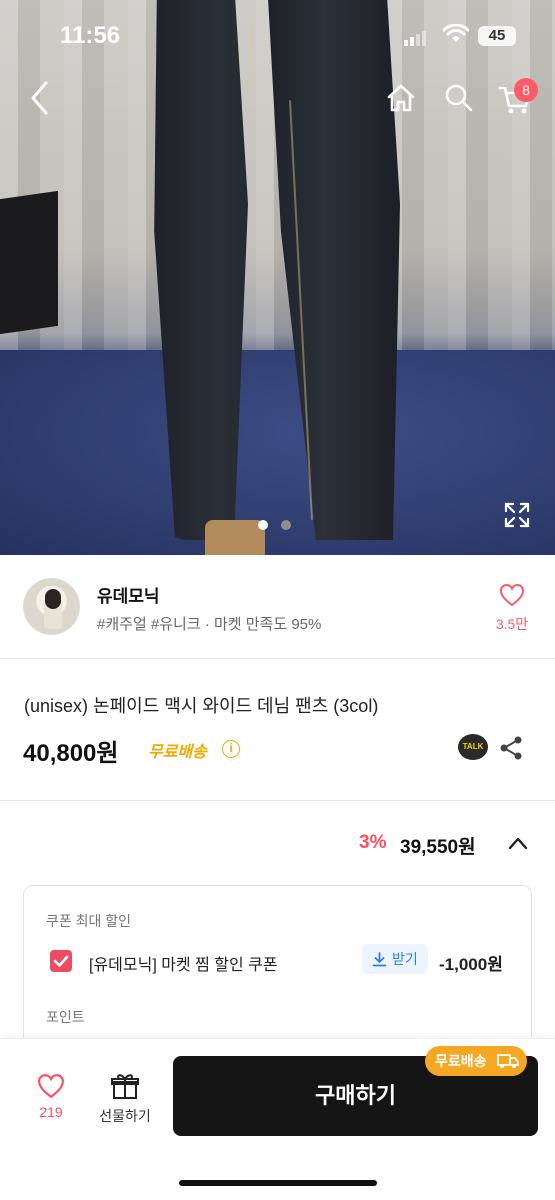 This screenshot has width=555, height=1200. What do you see at coordinates (526, 90) in the screenshot?
I see `cart-count-badge: 8` at bounding box center [526, 90].